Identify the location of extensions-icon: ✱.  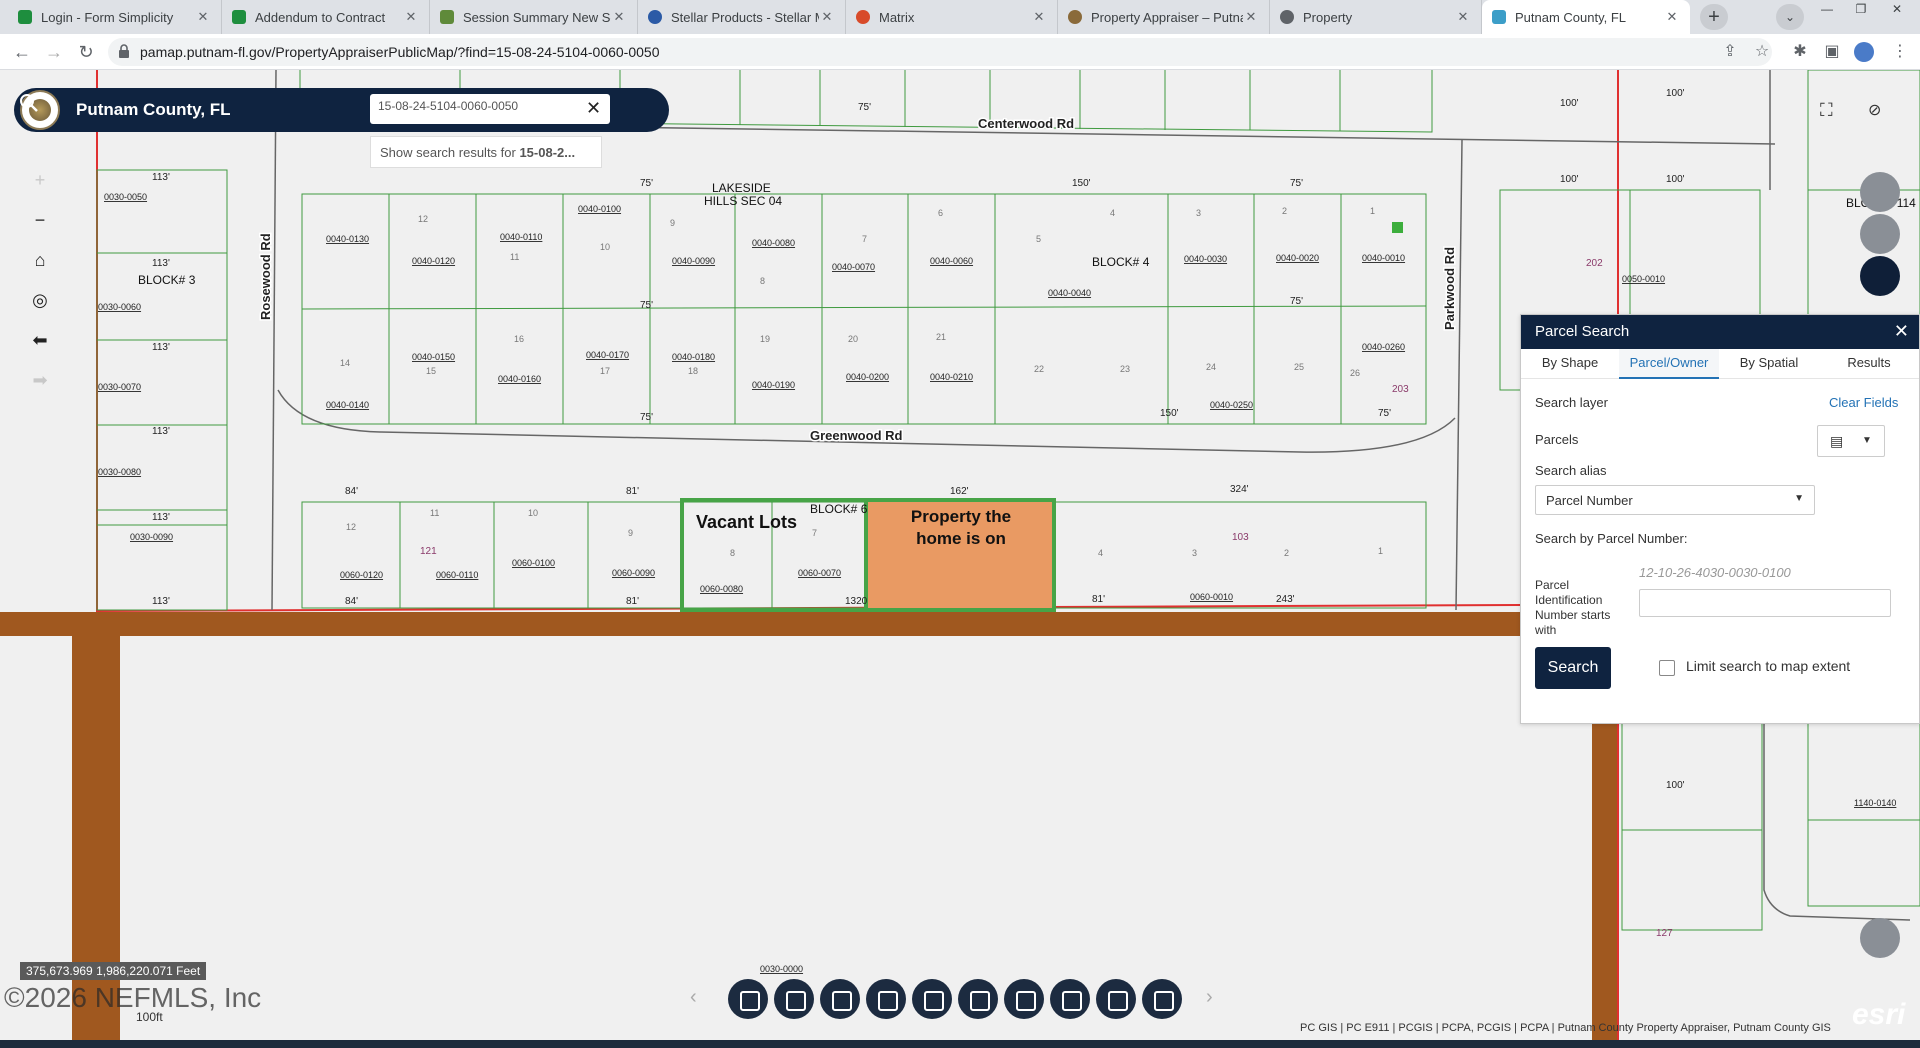
(1800, 52).